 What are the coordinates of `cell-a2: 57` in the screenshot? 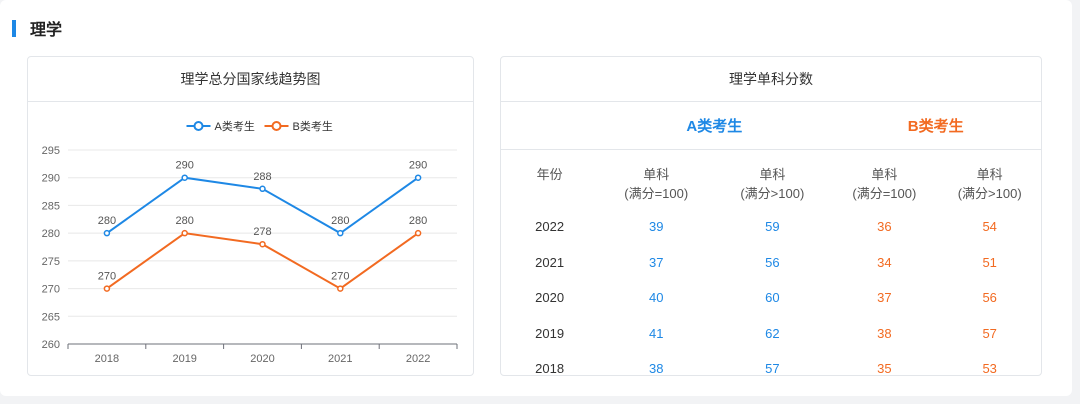 It's located at (772, 369).